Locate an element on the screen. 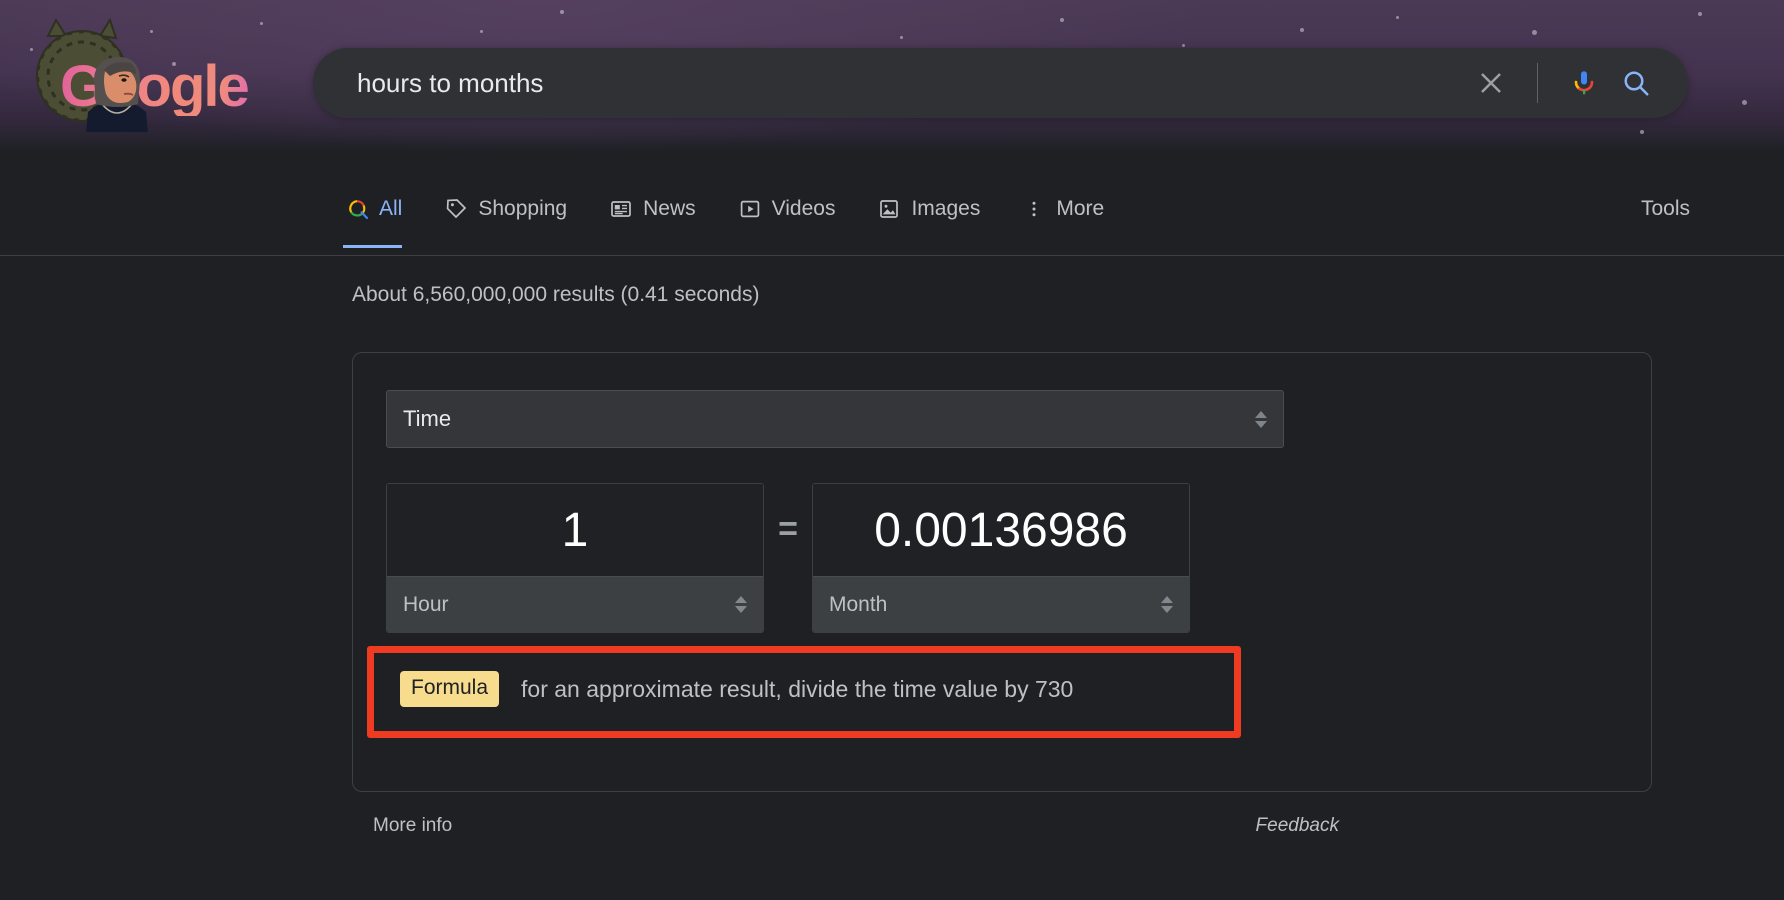 The image size is (1784, 900). tab-all: All is located at coordinates (372, 213).